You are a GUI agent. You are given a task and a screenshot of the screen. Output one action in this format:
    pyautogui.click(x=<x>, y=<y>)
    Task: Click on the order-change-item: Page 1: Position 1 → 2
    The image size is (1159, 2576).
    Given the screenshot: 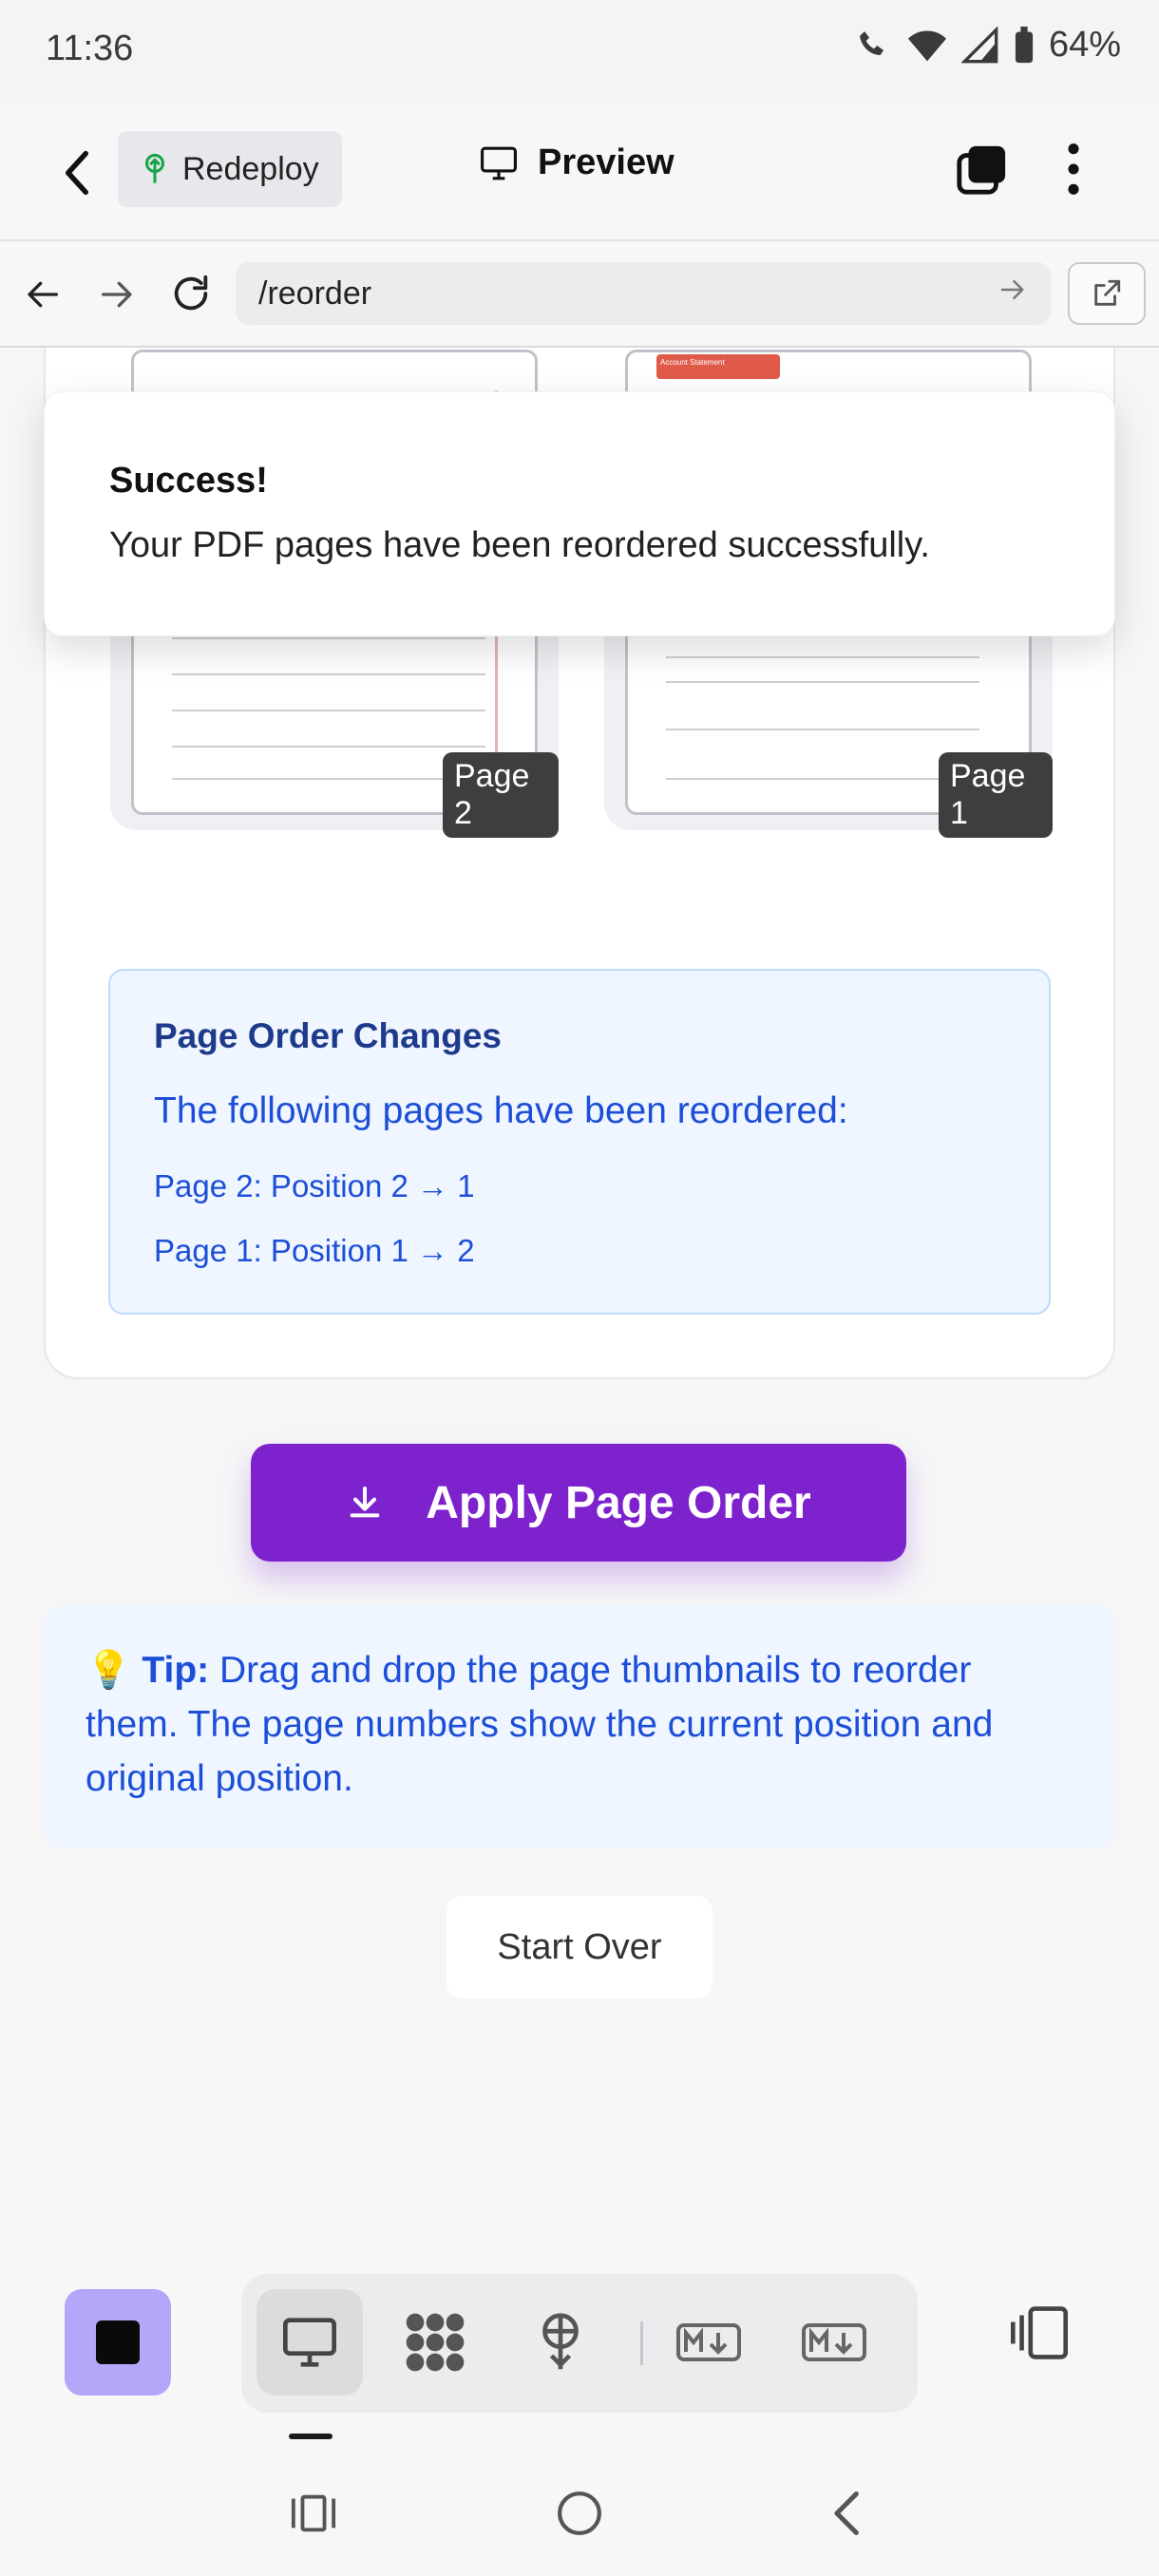 What is the action you would take?
    pyautogui.click(x=314, y=1250)
    